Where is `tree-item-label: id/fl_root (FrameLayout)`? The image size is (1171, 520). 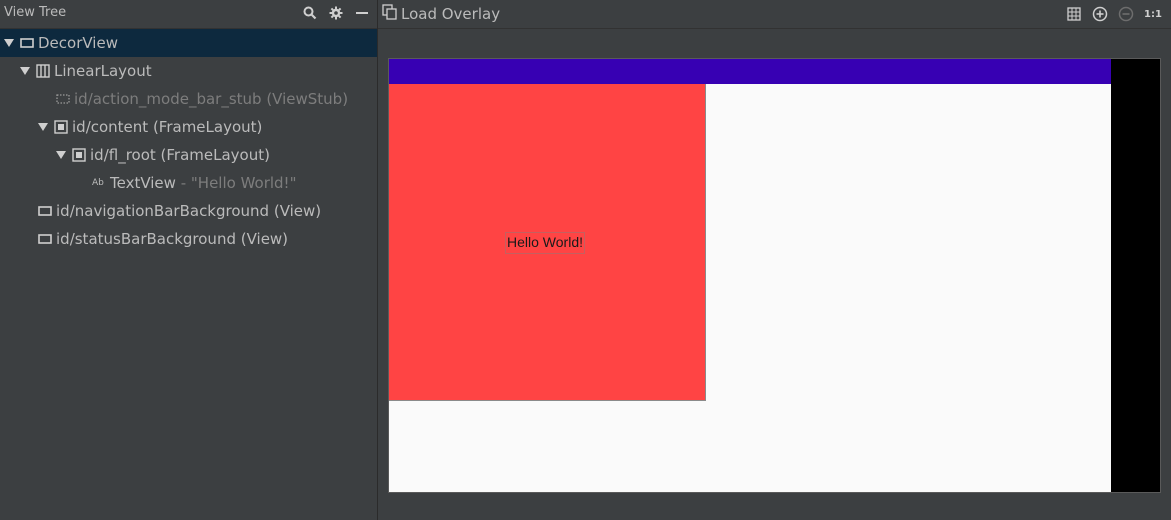 tree-item-label: id/fl_root (FrameLayout) is located at coordinates (180, 155).